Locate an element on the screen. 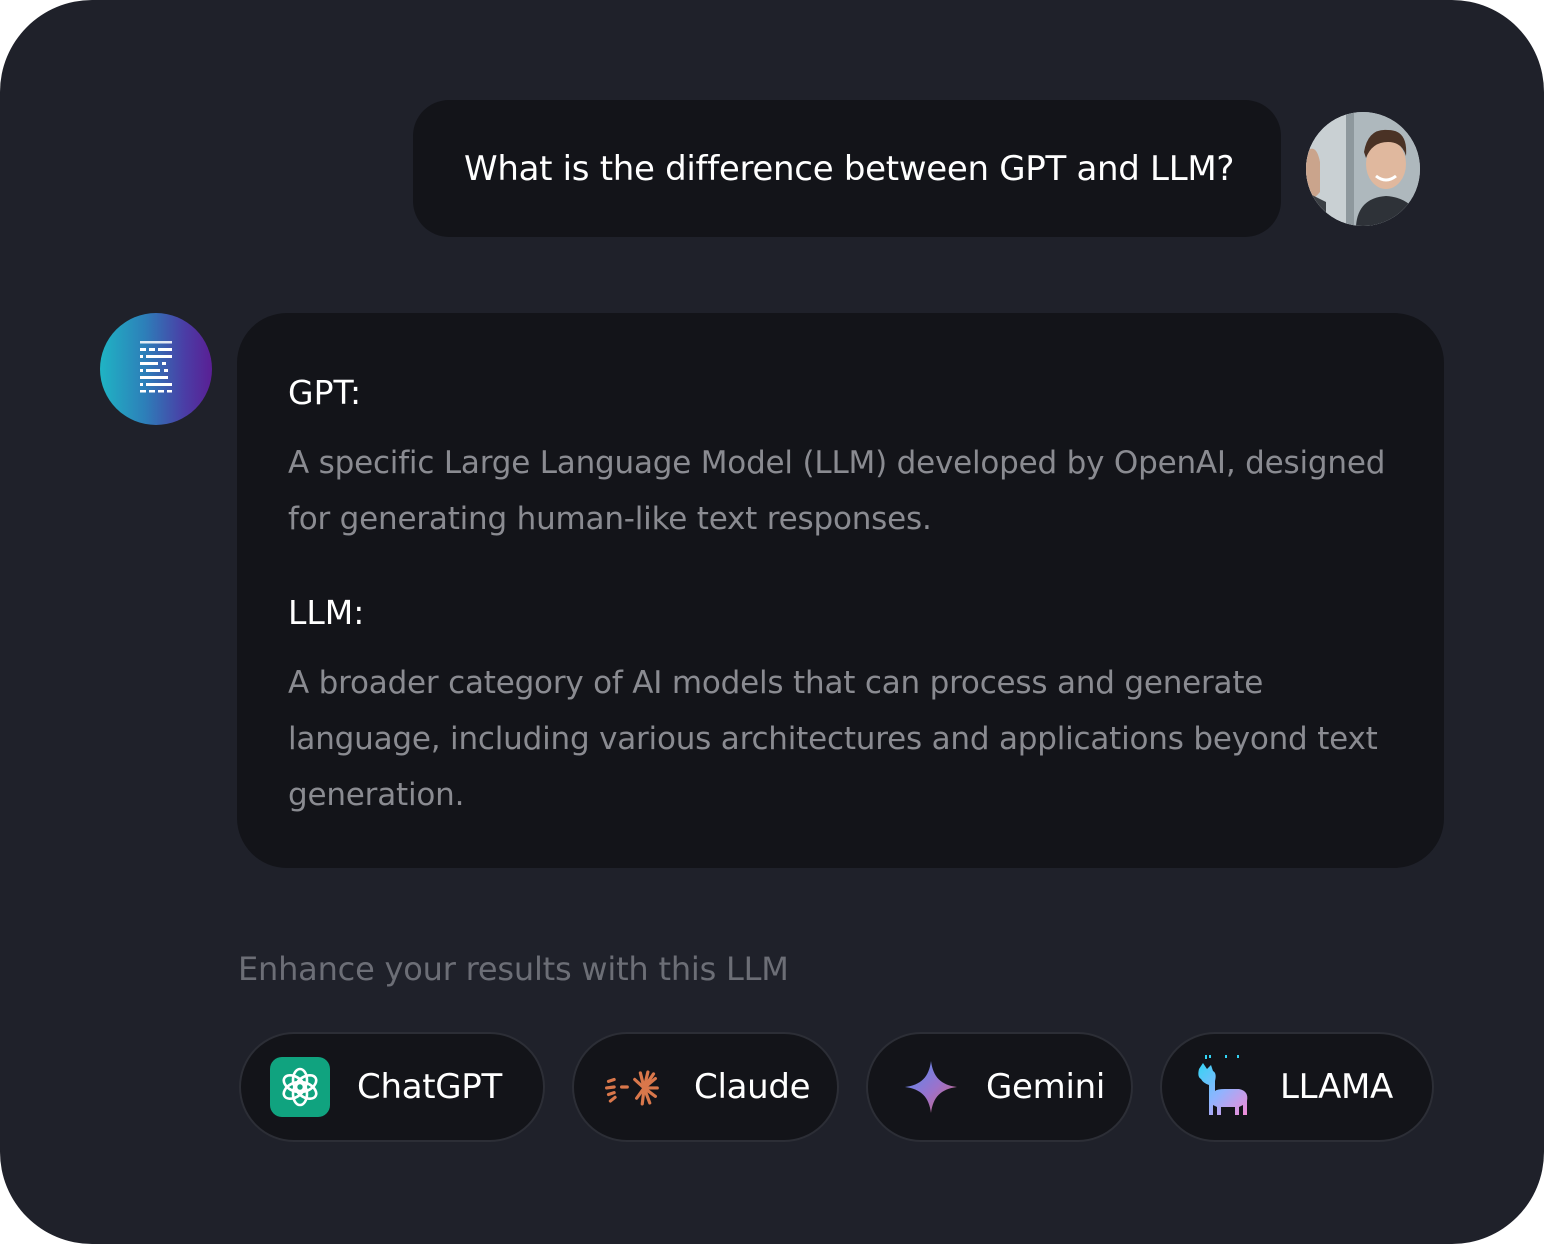 The height and width of the screenshot is (1244, 1544). assistant-avatar is located at coordinates (156, 369).